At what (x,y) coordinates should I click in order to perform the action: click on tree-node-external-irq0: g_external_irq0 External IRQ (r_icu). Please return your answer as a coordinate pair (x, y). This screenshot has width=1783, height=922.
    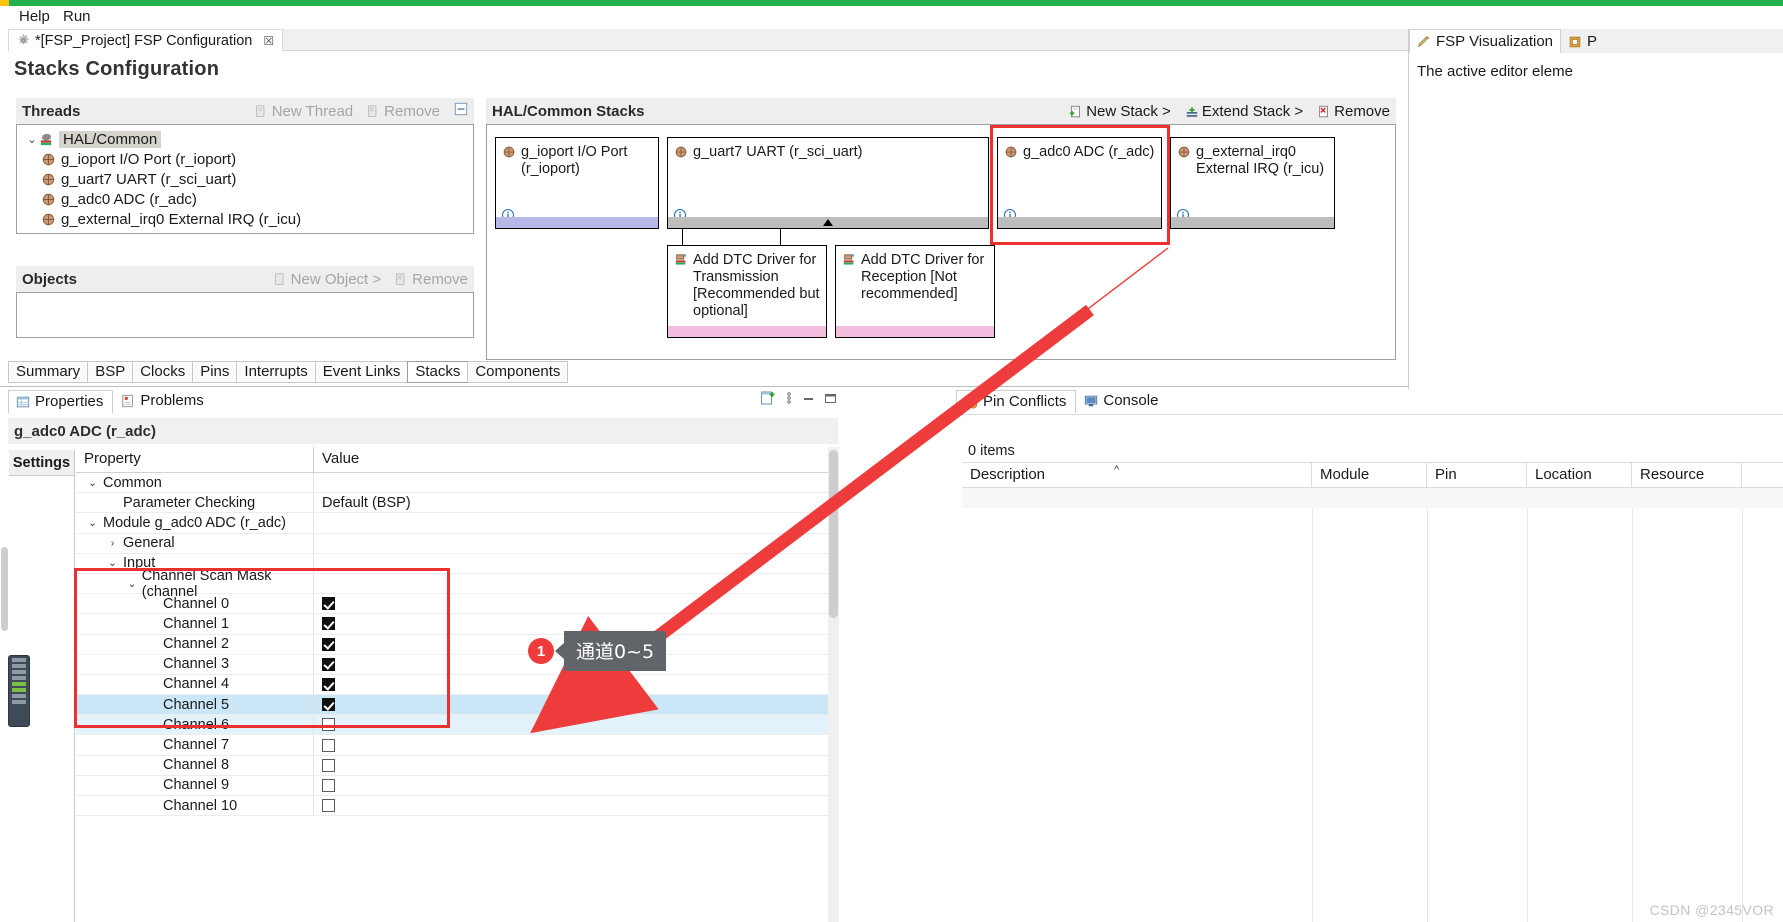
    Looking at the image, I should click on (245, 219).